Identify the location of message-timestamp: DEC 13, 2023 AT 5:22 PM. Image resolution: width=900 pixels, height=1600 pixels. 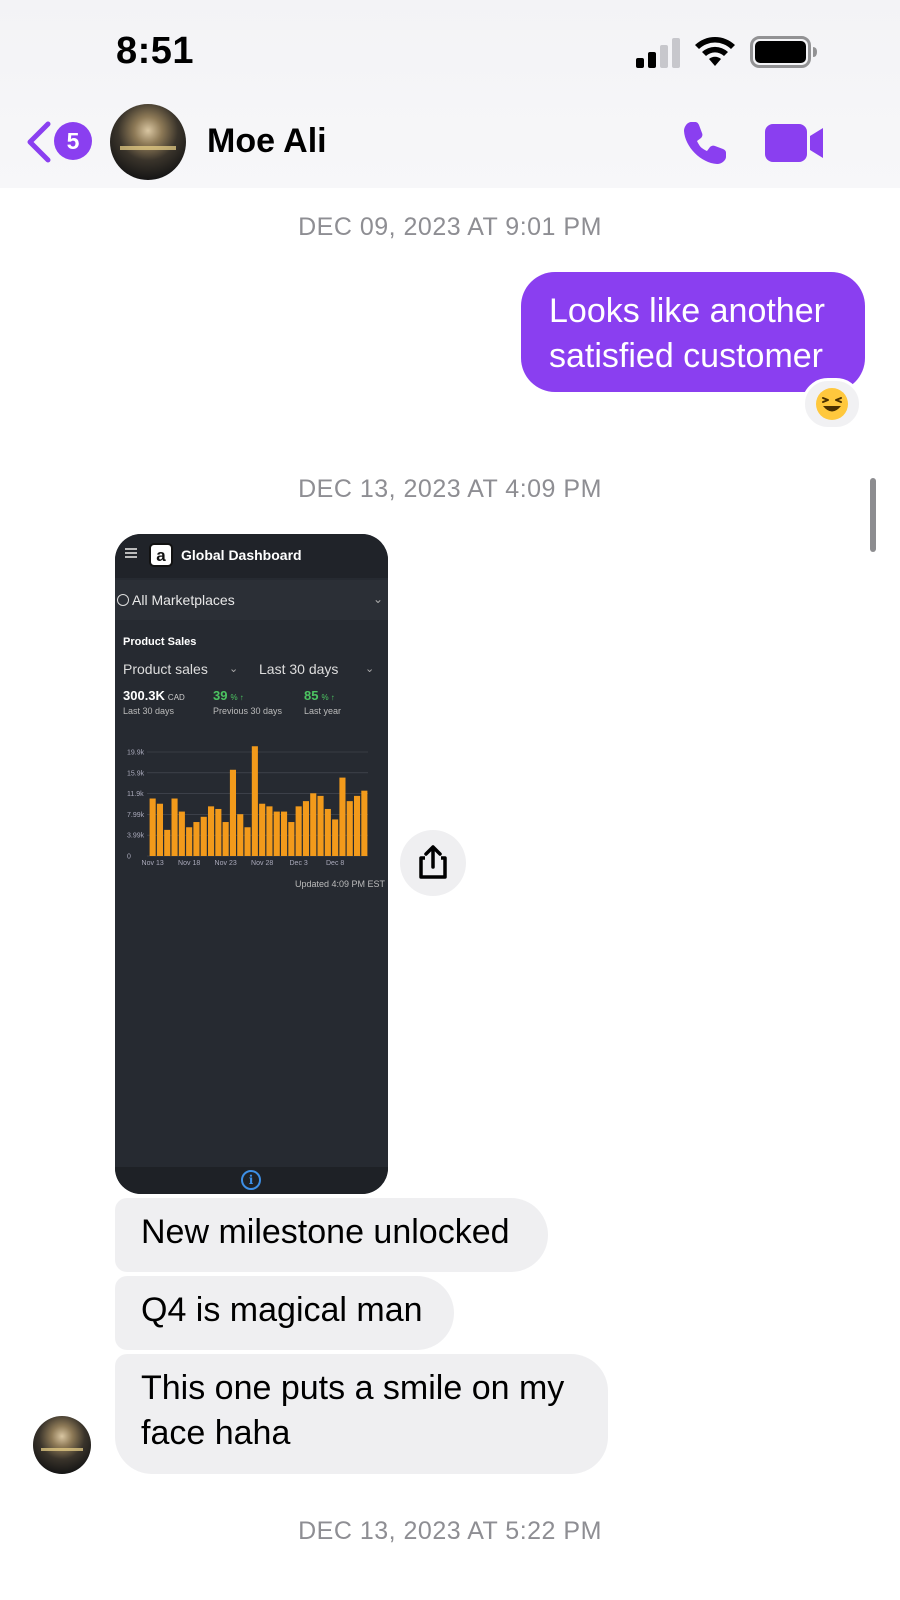
(450, 1531).